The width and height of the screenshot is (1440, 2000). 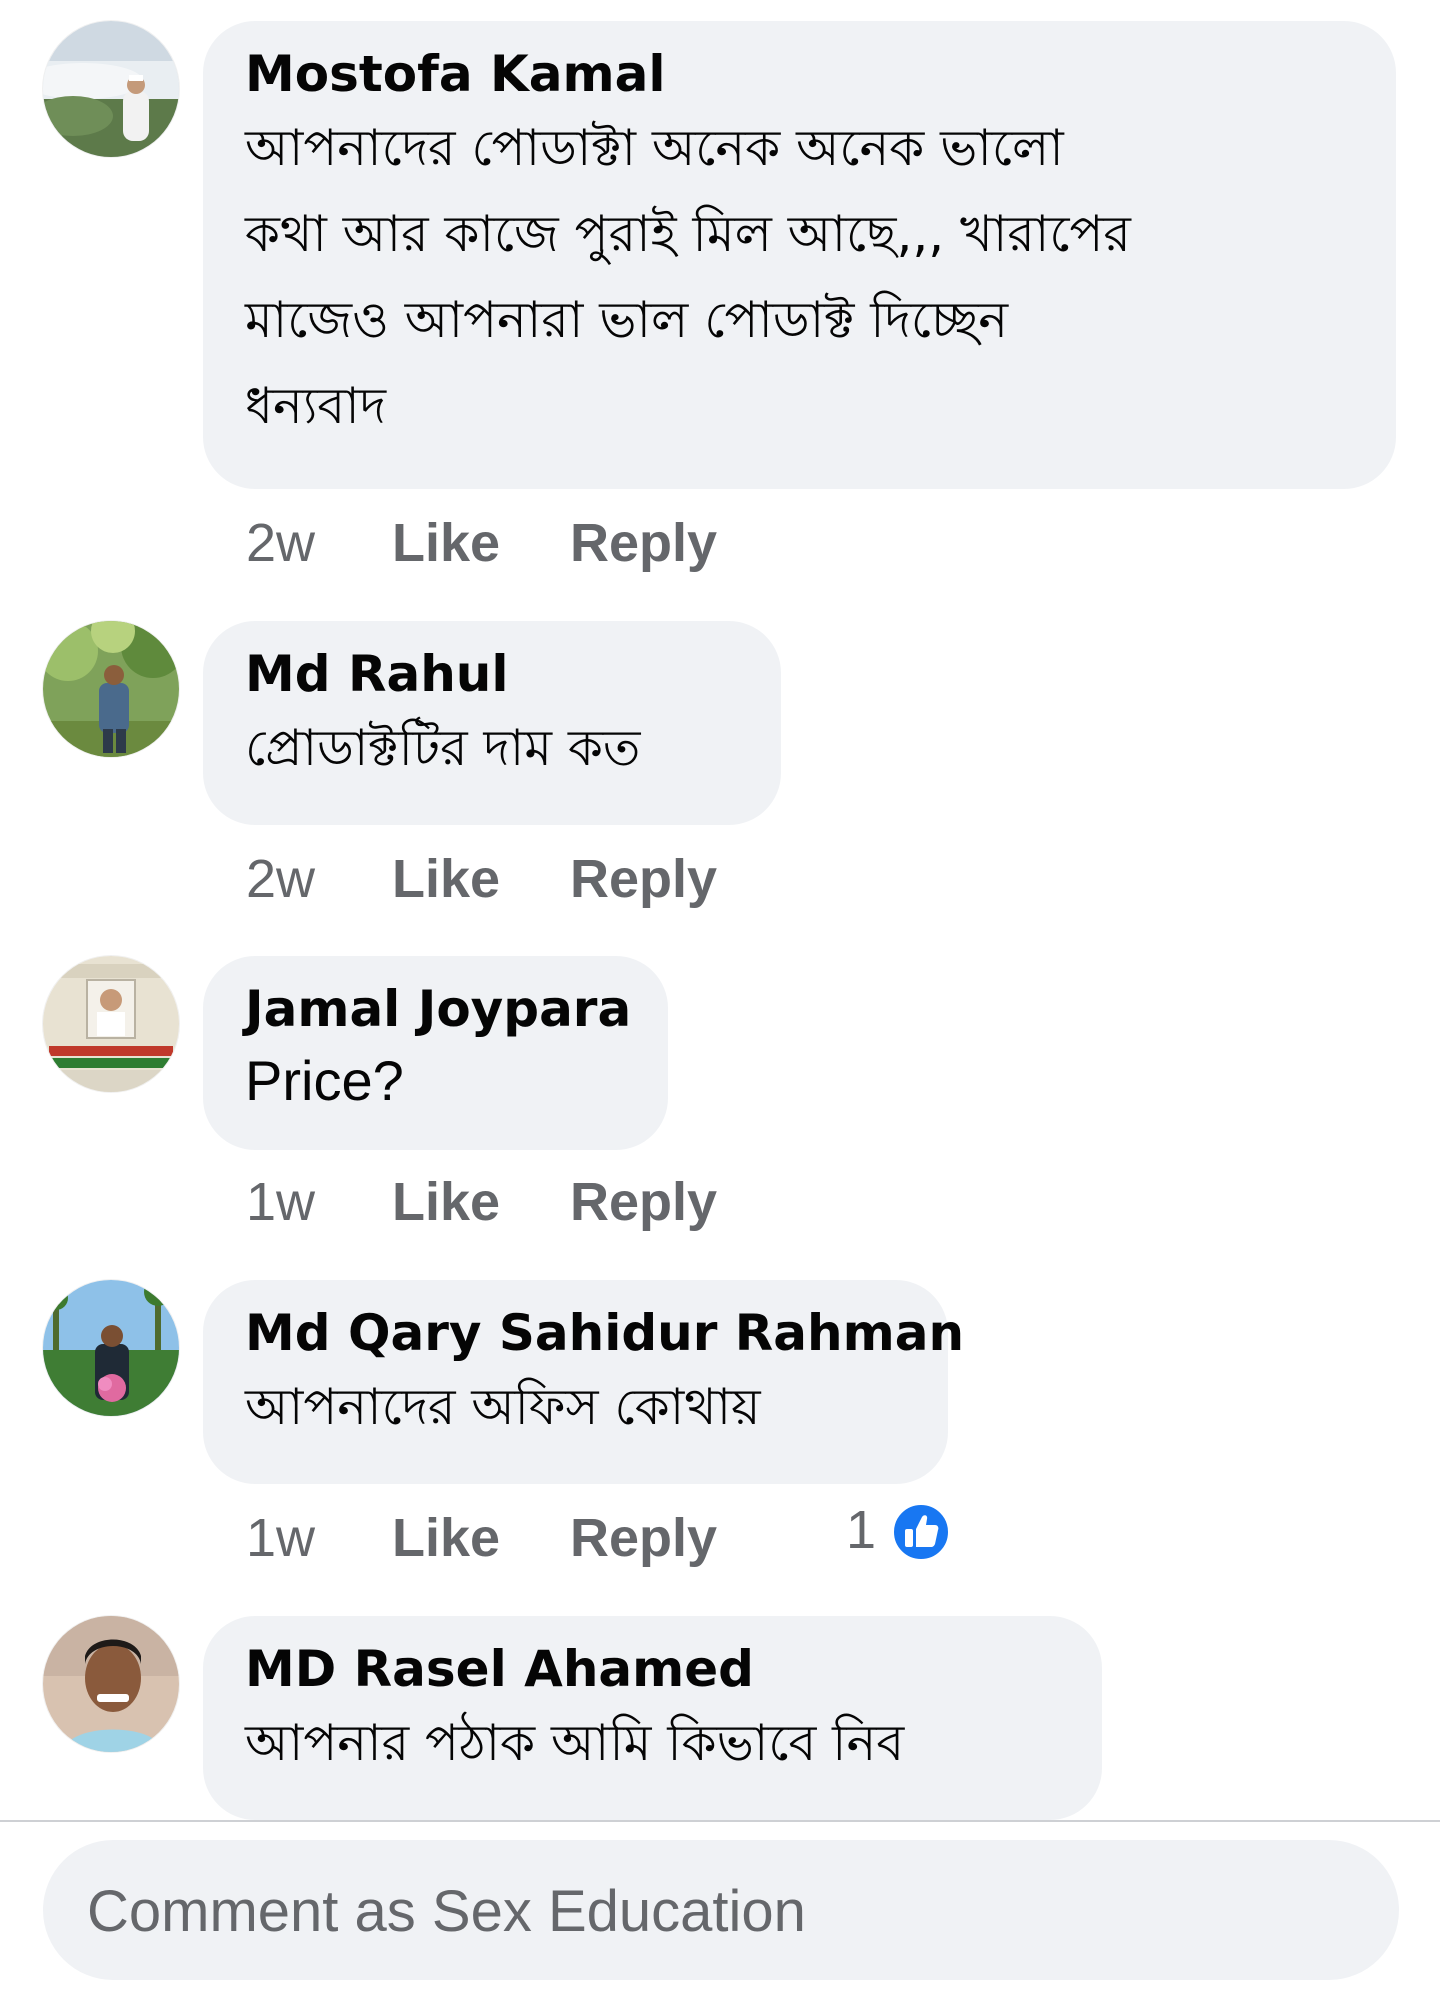 I want to click on comment-input, so click(x=712, y=1911).